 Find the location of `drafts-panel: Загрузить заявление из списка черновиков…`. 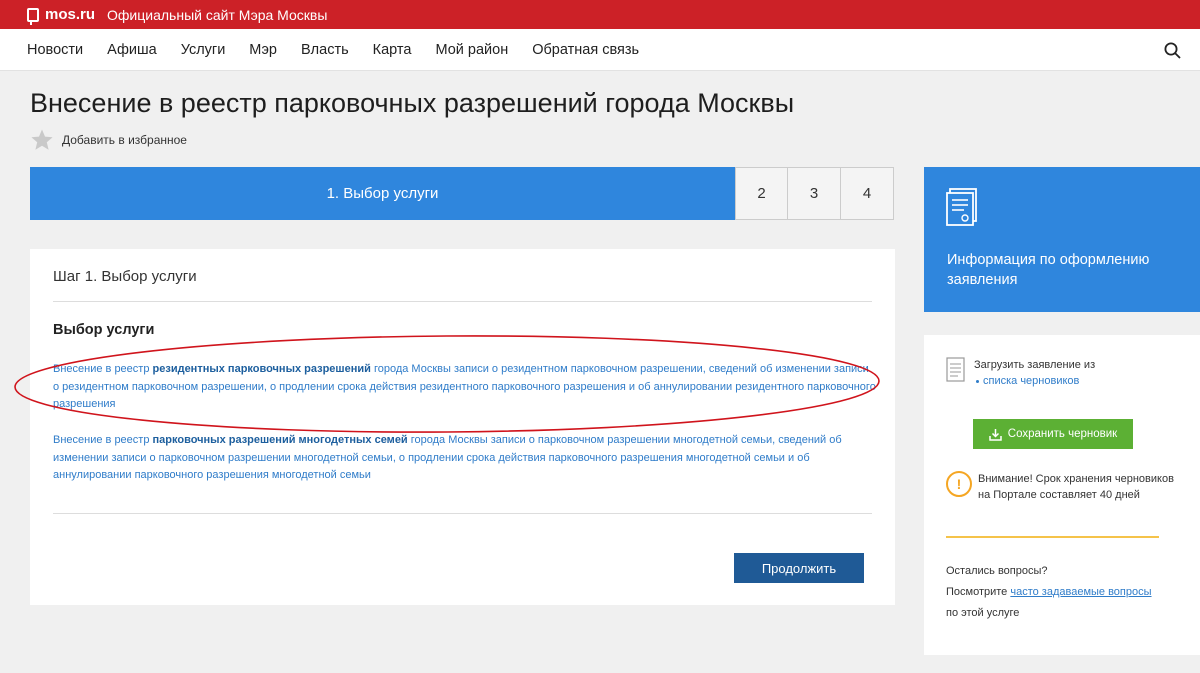

drafts-panel: Загрузить заявление из списка черновиков… is located at coordinates (1062, 495).